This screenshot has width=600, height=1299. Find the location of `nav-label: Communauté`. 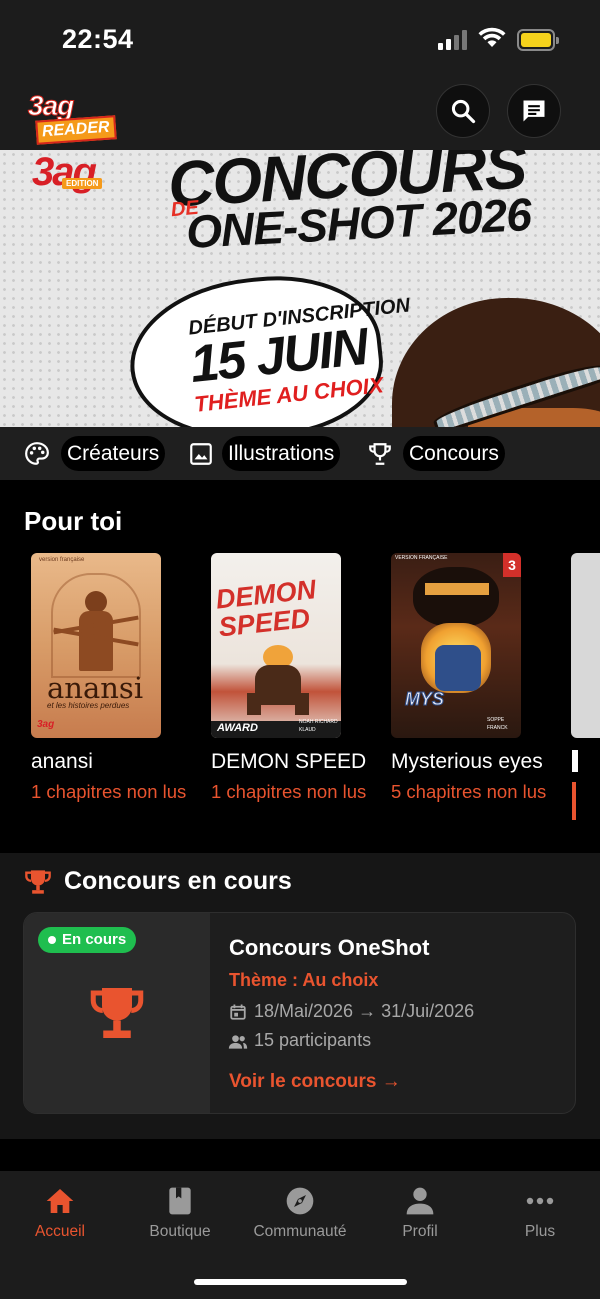

nav-label: Communauté is located at coordinates (300, 1231).